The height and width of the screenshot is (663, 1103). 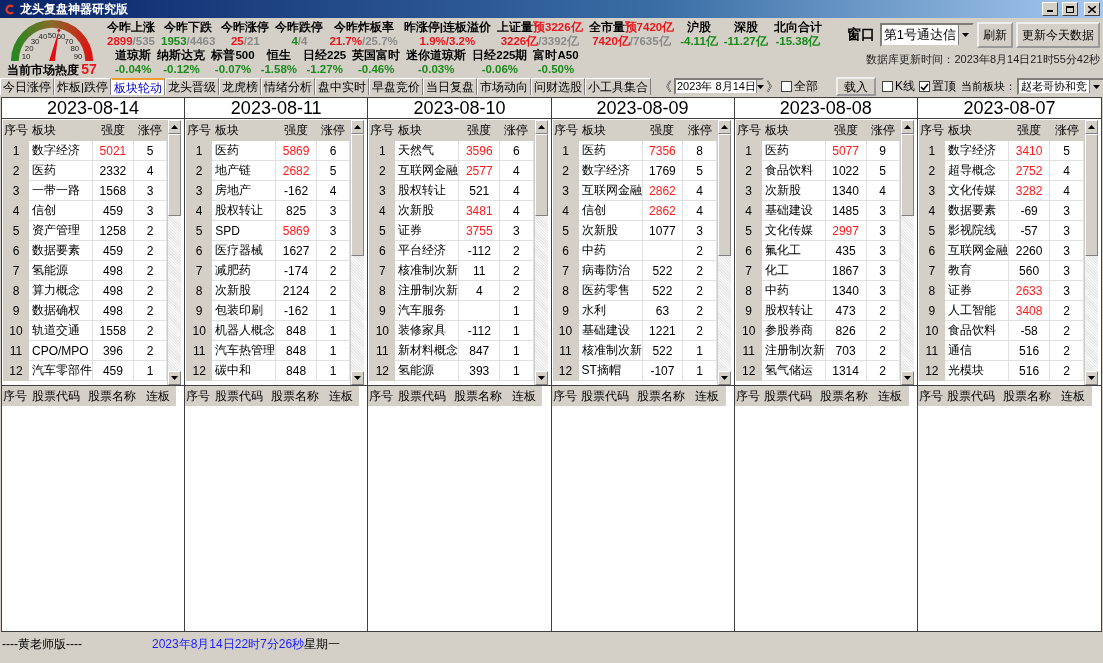 I want to click on index-value: -0.04%, so click(x=133, y=69).